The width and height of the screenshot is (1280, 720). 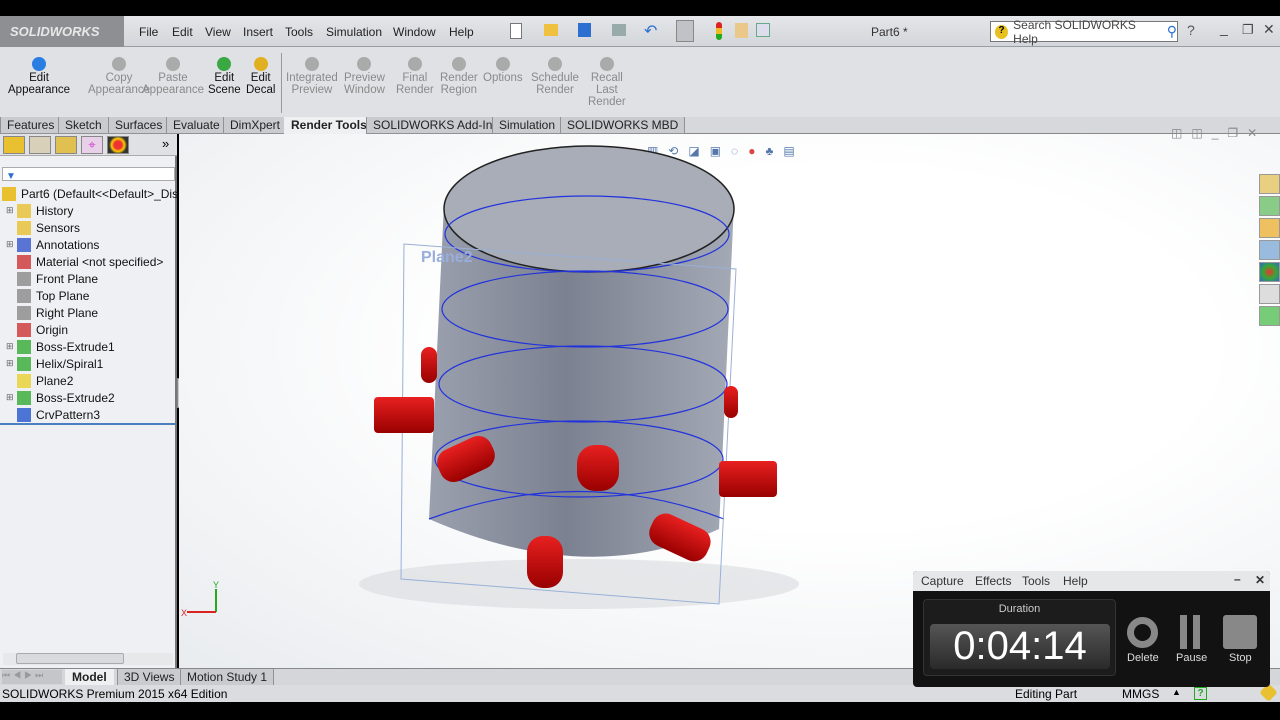 What do you see at coordinates (1142, 632) in the screenshot?
I see `delete-icon` at bounding box center [1142, 632].